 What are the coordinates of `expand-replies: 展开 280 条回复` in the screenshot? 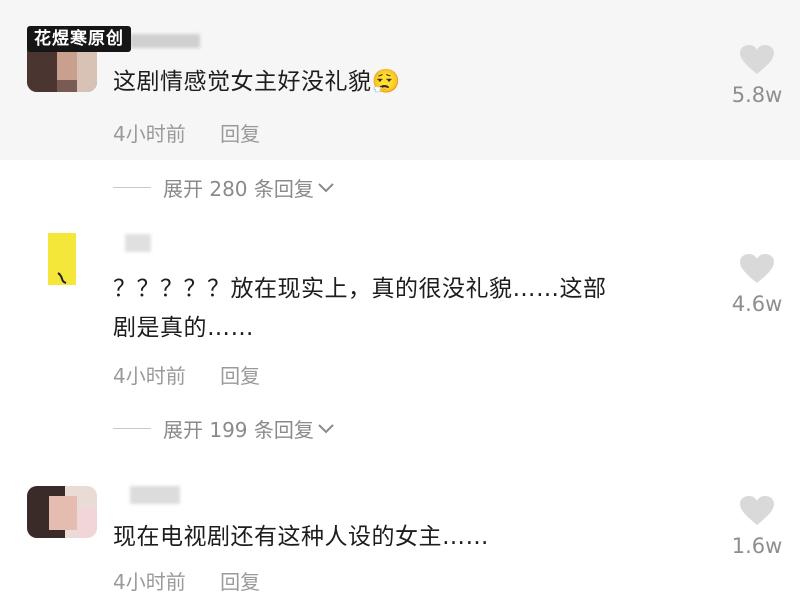 It's located at (223, 187).